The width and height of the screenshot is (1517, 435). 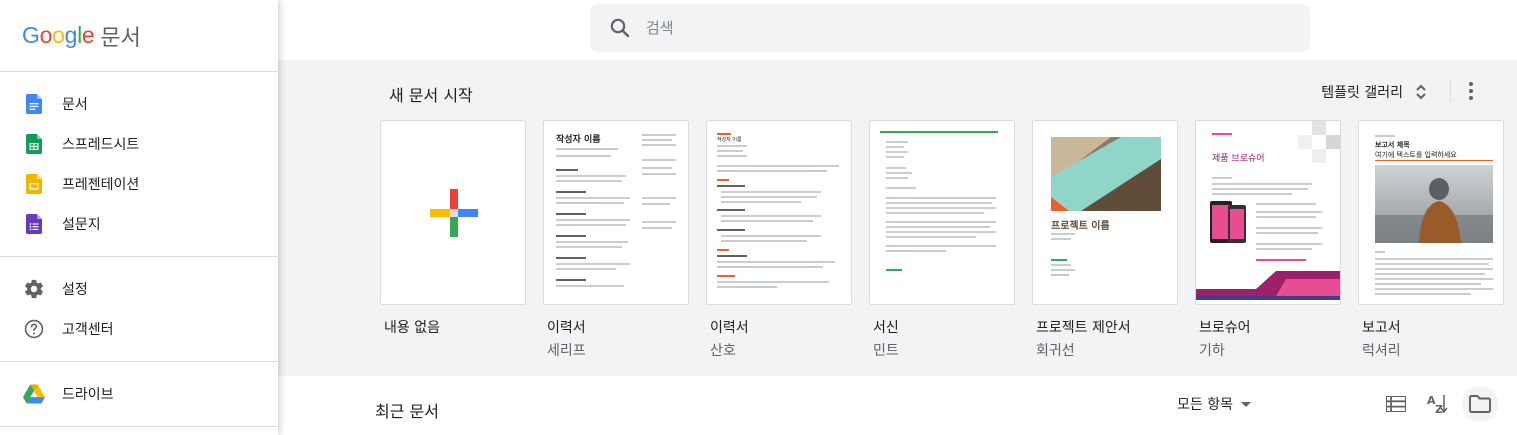 What do you see at coordinates (1362, 93) in the screenshot?
I see `template-gallery-label: 템플릿 갤러리` at bounding box center [1362, 93].